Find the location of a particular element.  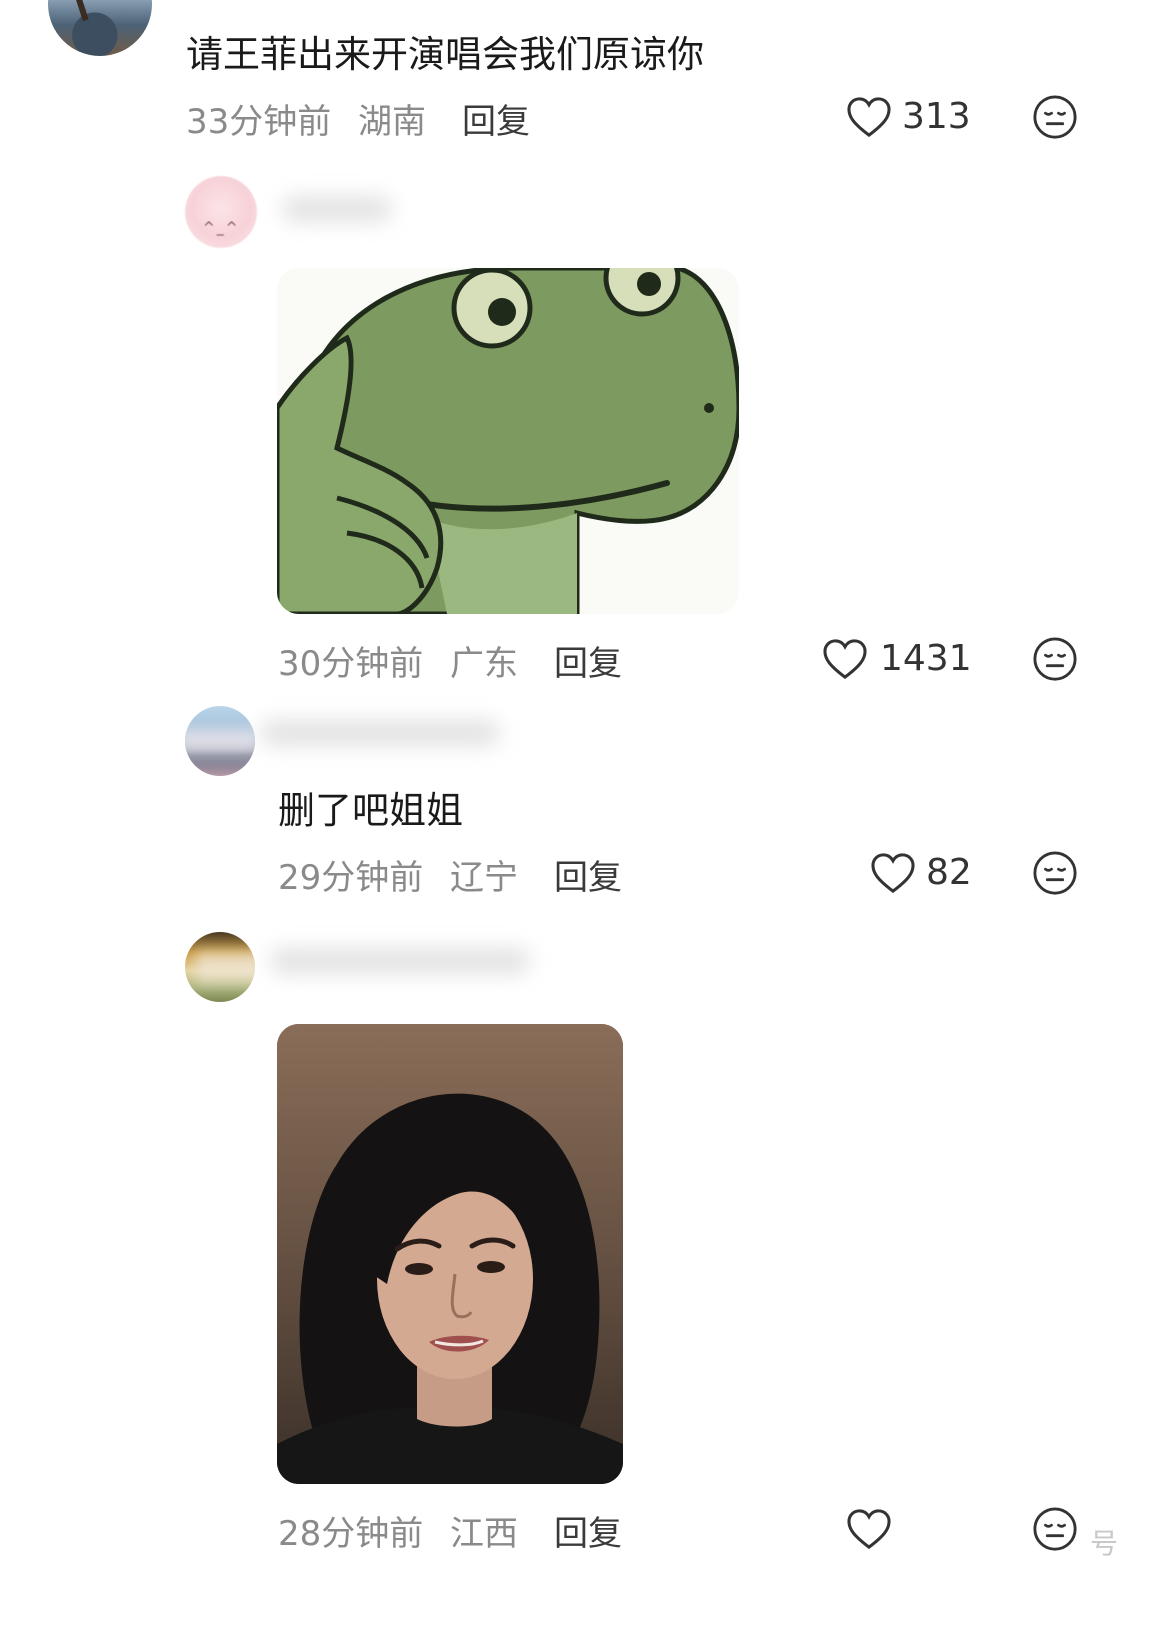

comment-location: 辽宁 is located at coordinates (484, 878).